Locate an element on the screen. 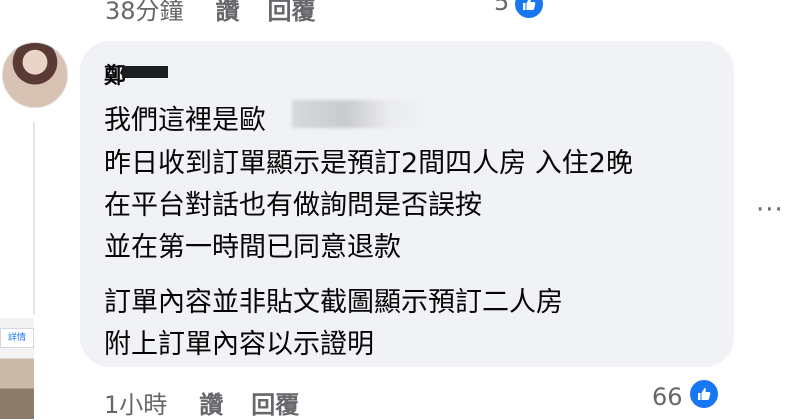  comment-line-3: 在平台對話也有做詢問是否誤按 is located at coordinates (293, 205).